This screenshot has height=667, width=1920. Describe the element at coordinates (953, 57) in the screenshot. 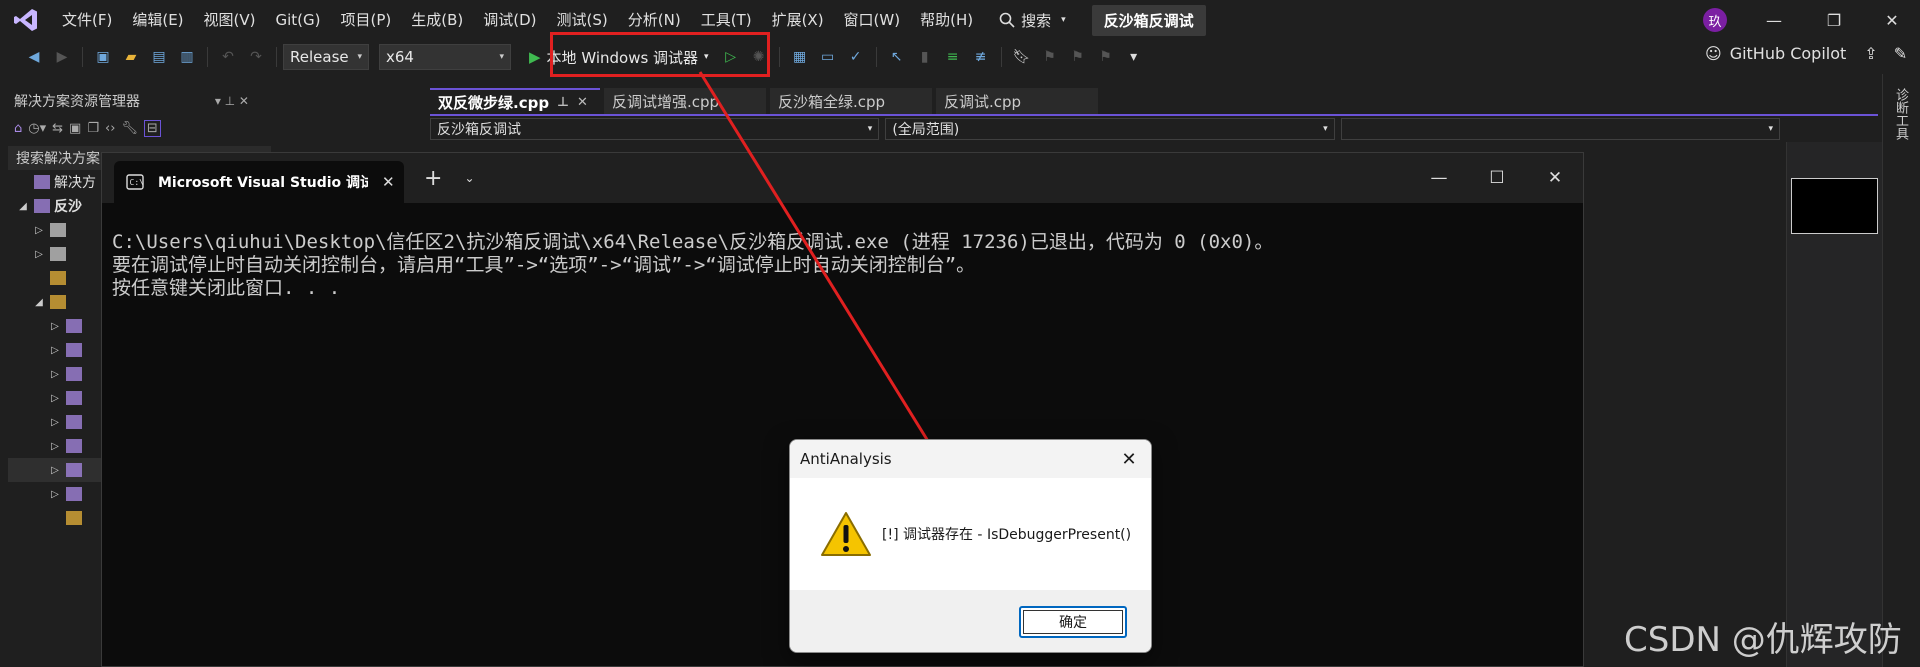

I see `comment-icon: ≡` at that location.